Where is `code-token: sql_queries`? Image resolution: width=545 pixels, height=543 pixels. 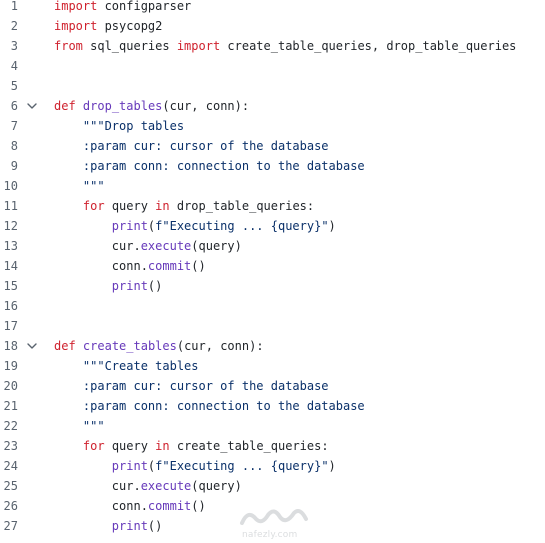
code-token: sql_queries is located at coordinates (129, 46).